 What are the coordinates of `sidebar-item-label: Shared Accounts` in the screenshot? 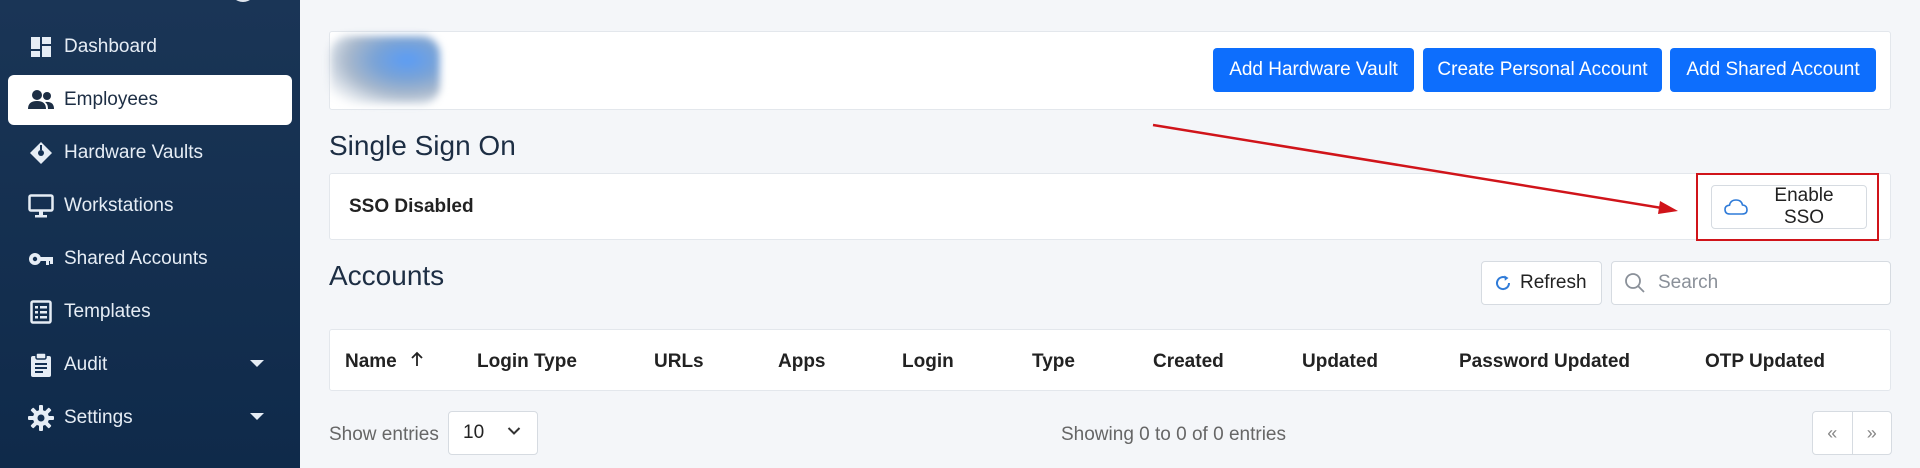 It's located at (136, 258).